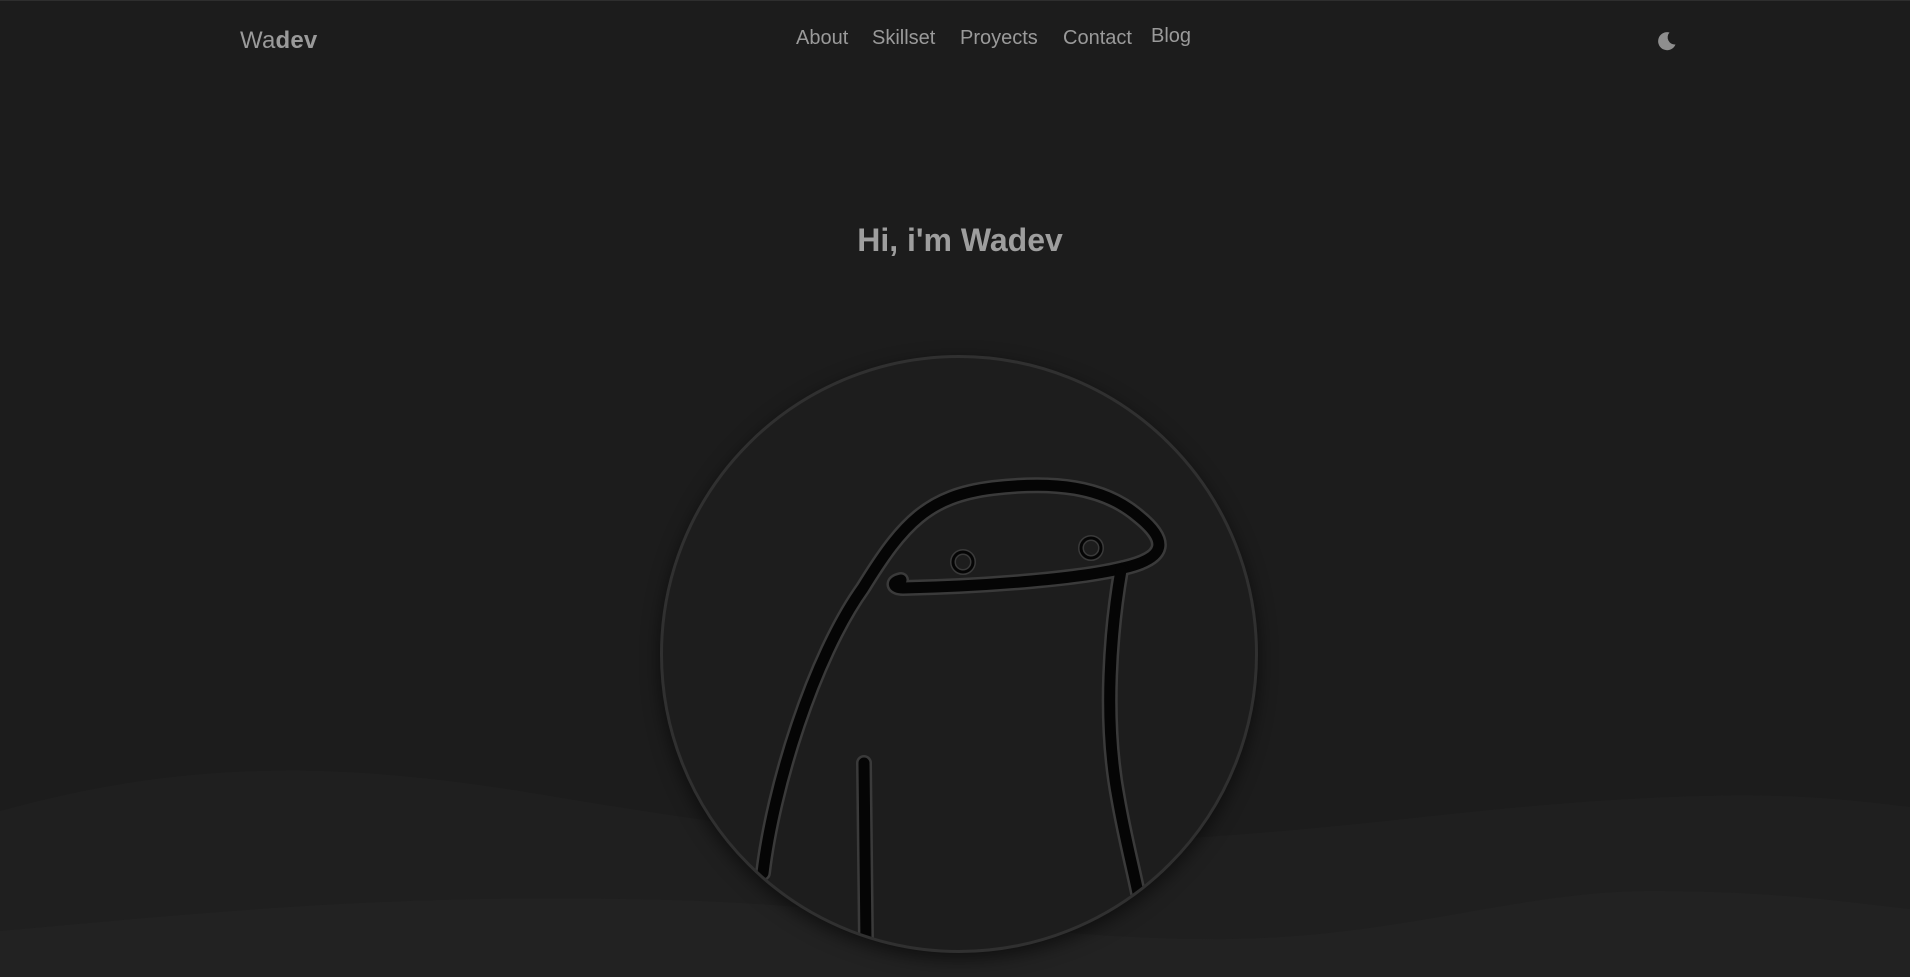 This screenshot has height=977, width=1910. I want to click on greeting-text: Hi, i'm, so click(904, 240).